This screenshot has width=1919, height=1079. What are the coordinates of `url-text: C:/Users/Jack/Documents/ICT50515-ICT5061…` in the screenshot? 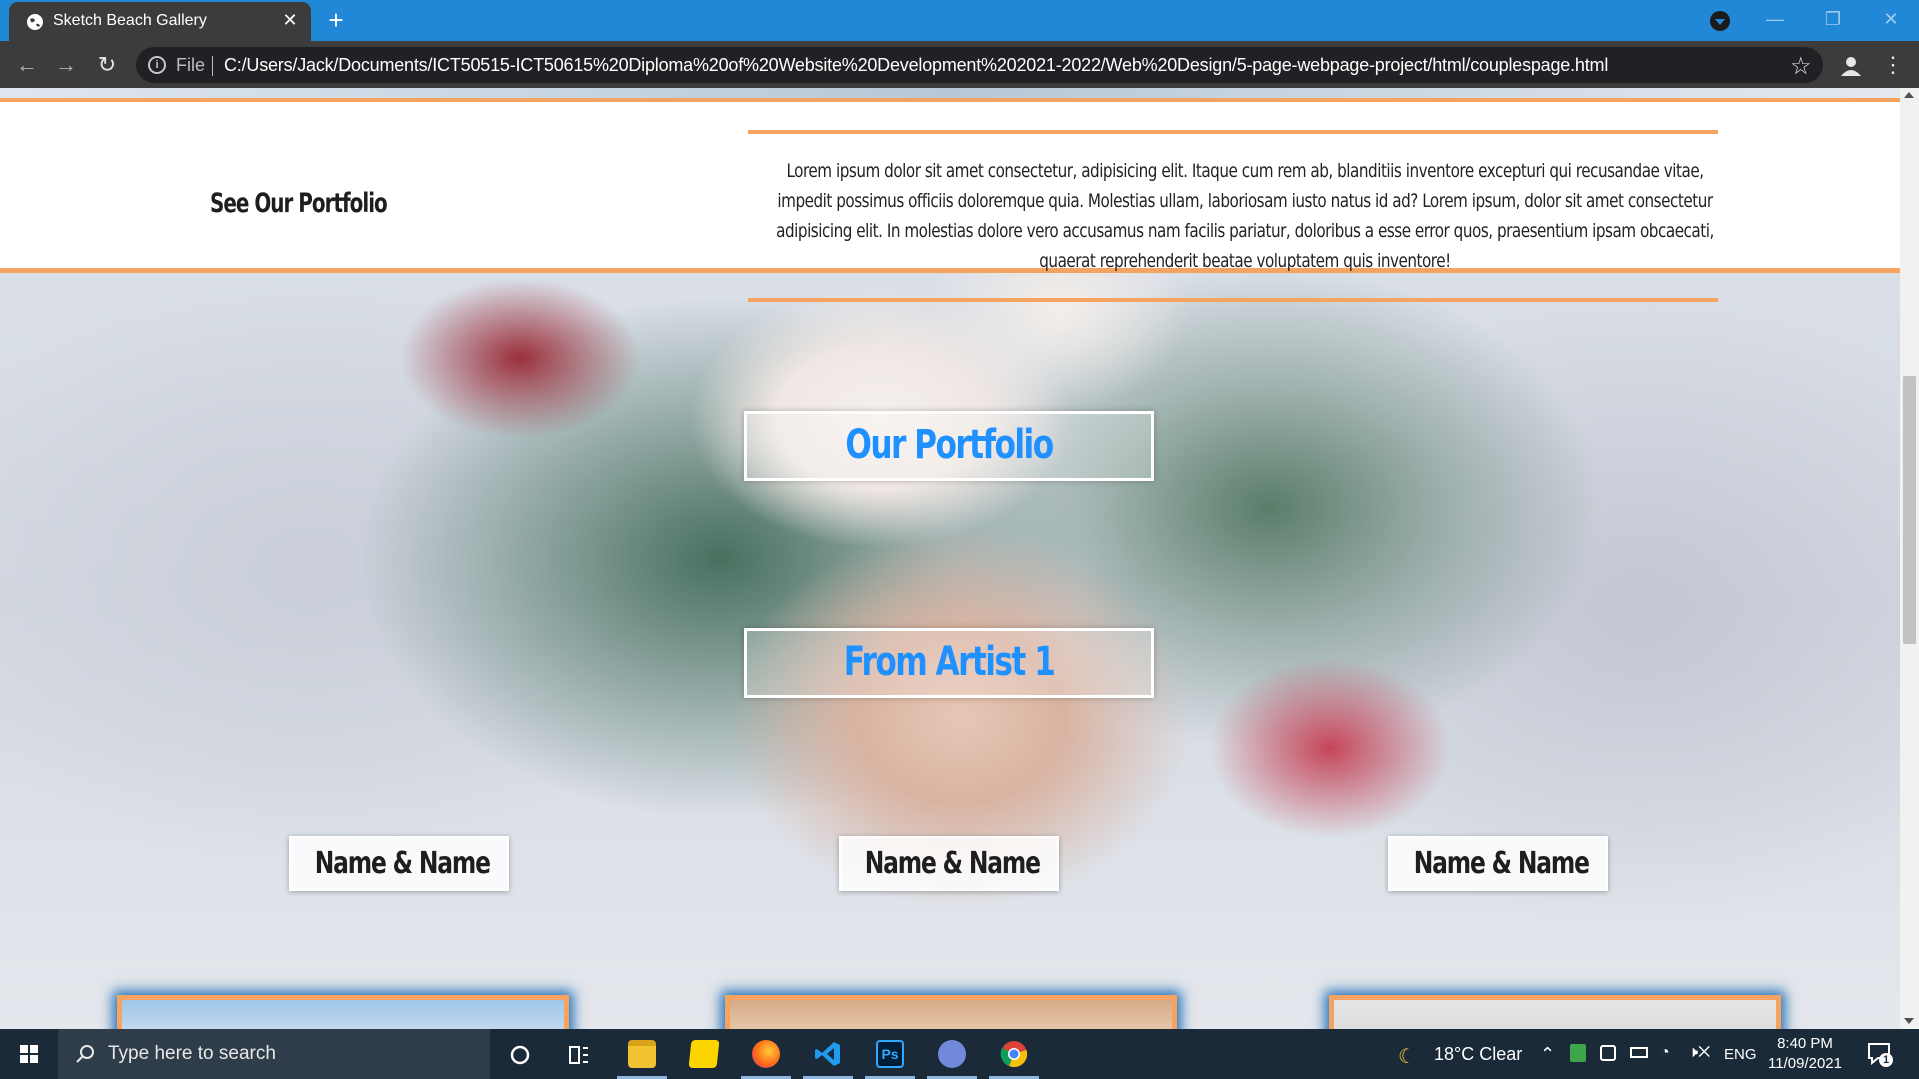 It's located at (916, 65).